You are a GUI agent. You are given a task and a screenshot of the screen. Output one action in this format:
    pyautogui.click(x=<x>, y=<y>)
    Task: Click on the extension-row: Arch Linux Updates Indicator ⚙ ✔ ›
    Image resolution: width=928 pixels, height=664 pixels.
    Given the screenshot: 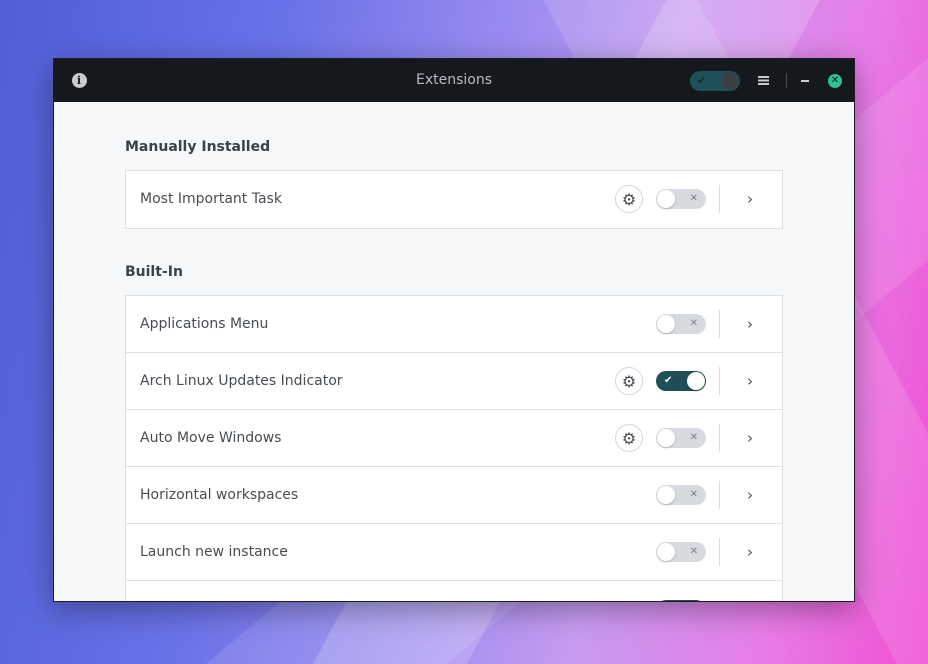 What is the action you would take?
    pyautogui.click(x=454, y=381)
    